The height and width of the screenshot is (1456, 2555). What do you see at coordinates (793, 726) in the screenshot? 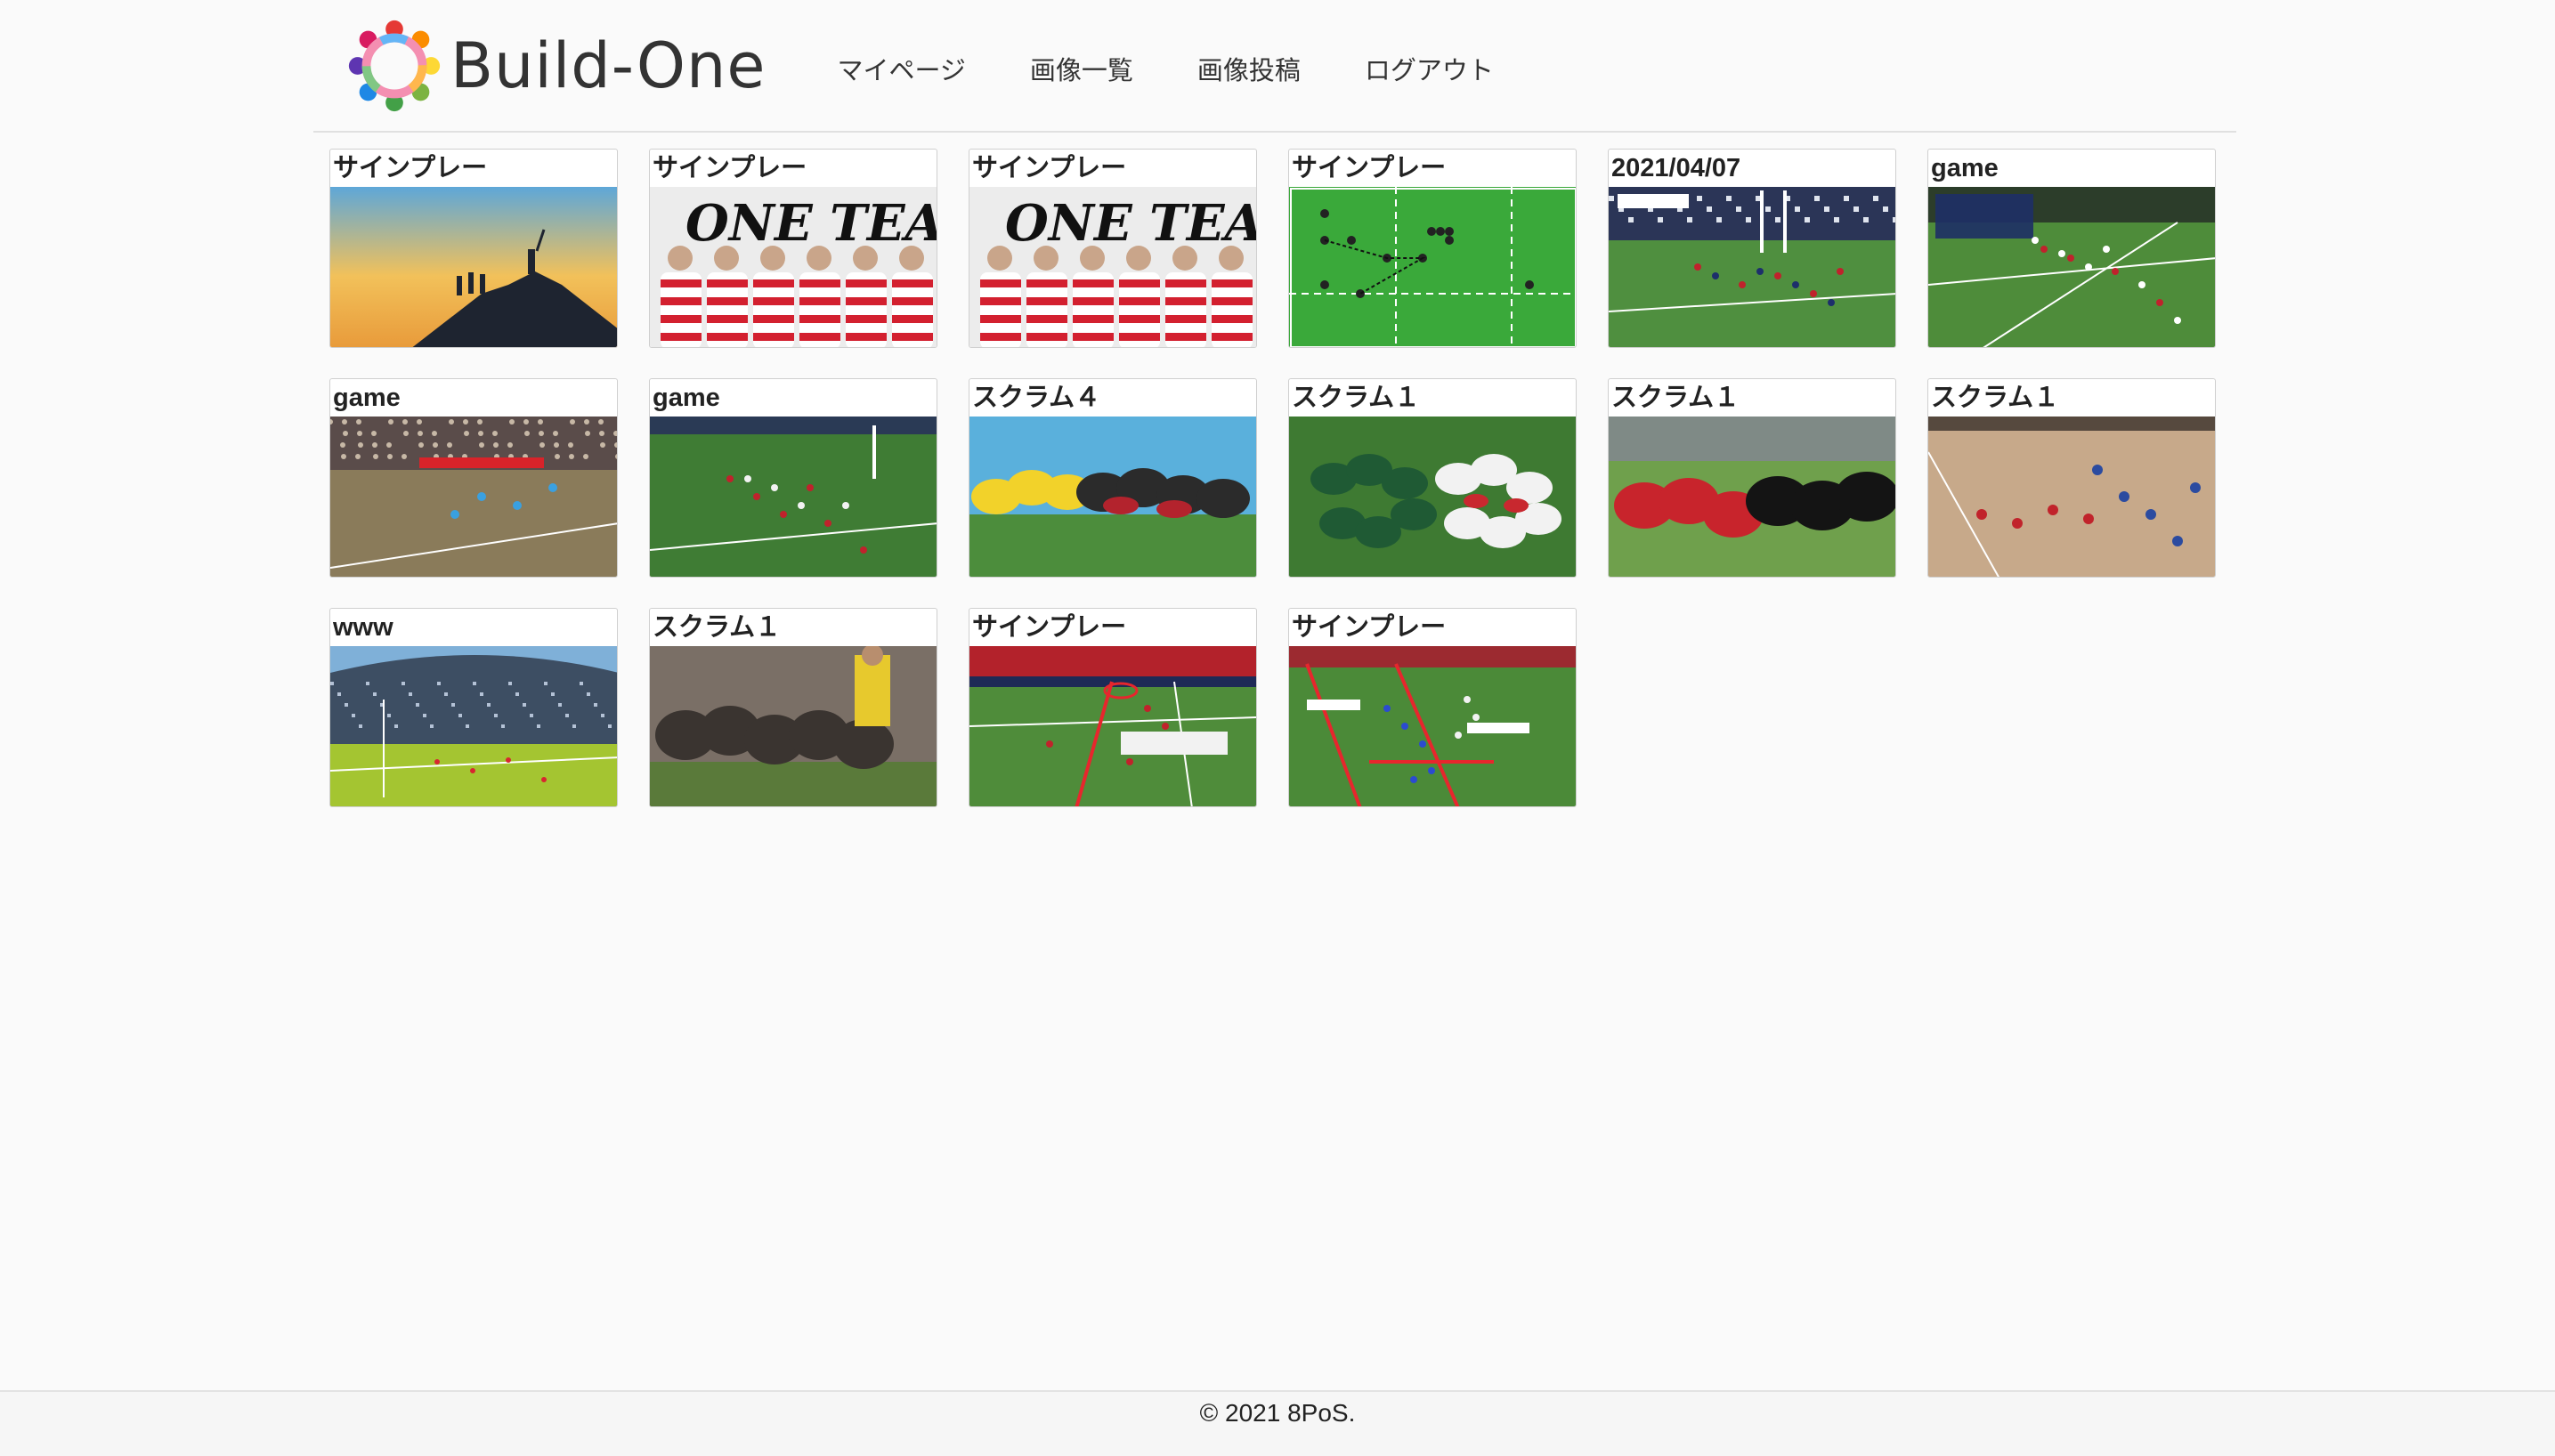
I see `image-thumbnail-muddy-scrum` at bounding box center [793, 726].